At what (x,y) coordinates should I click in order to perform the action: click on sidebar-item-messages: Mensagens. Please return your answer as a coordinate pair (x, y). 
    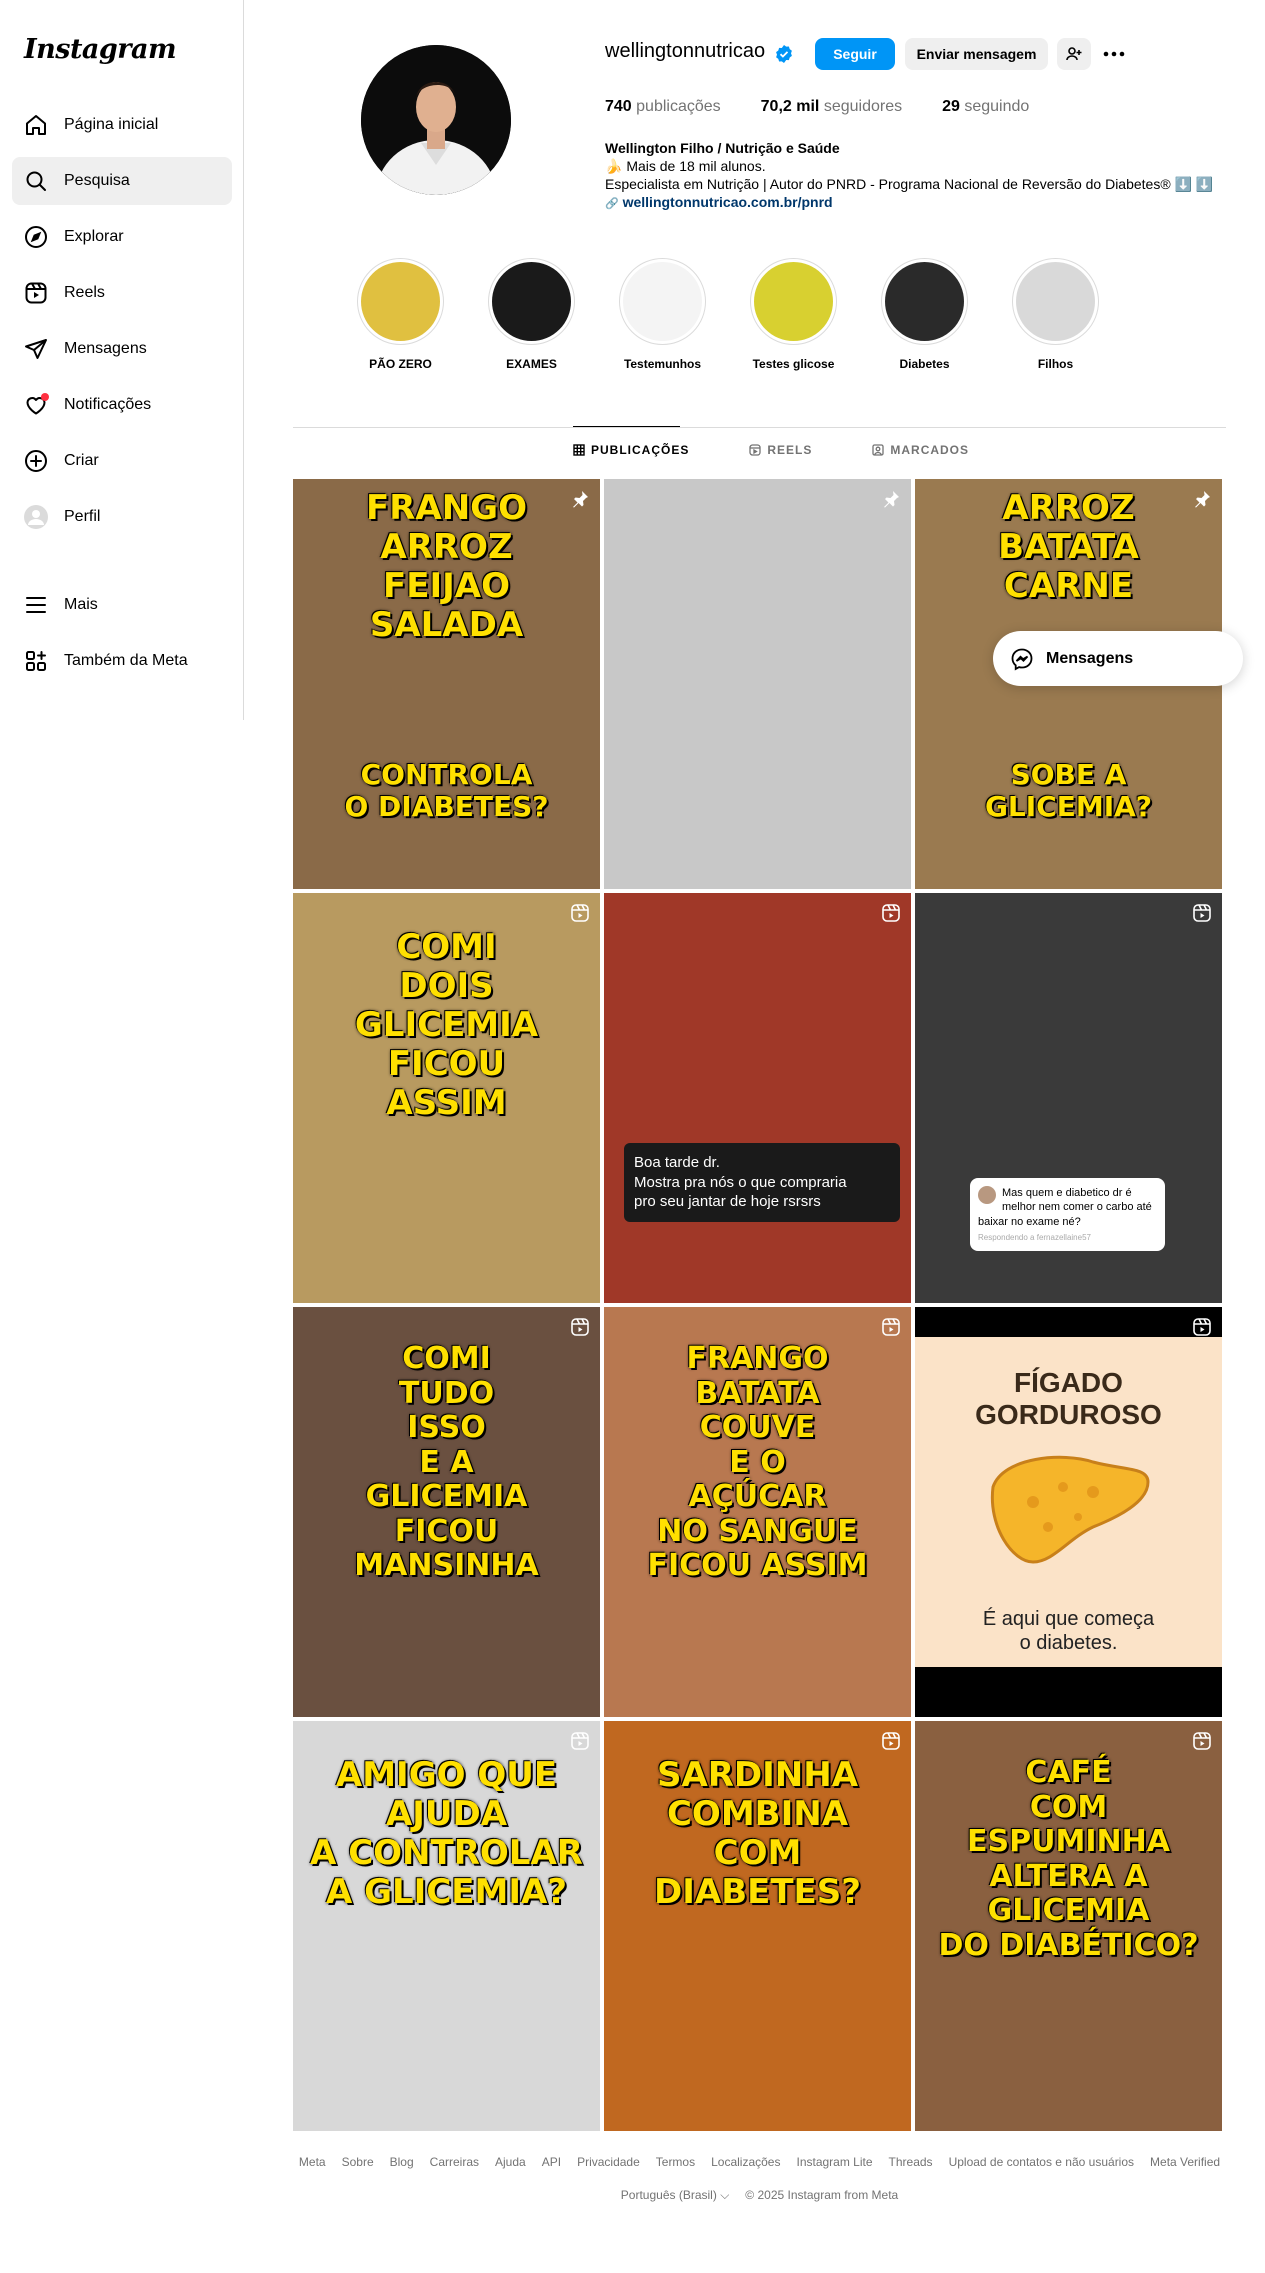
    Looking at the image, I should click on (122, 349).